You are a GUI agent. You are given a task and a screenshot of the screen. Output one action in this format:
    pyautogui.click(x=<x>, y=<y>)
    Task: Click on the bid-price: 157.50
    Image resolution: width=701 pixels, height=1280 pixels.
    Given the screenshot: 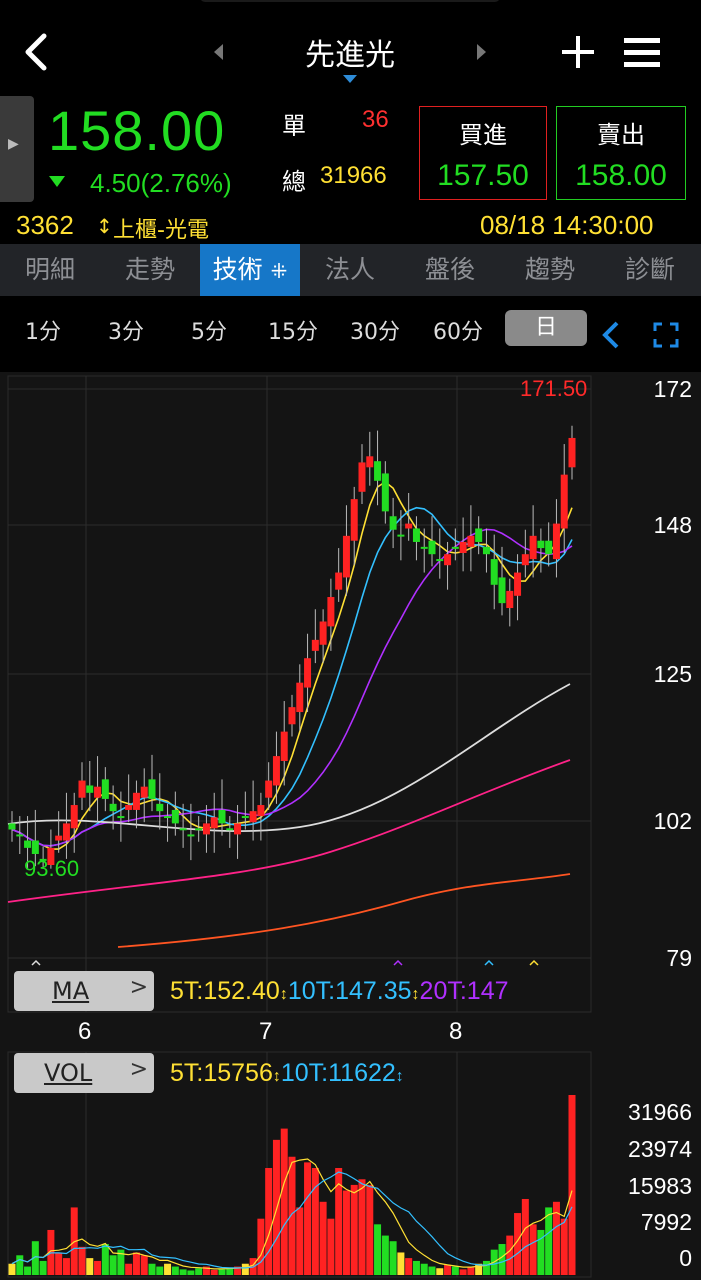 What is the action you would take?
    pyautogui.click(x=483, y=175)
    